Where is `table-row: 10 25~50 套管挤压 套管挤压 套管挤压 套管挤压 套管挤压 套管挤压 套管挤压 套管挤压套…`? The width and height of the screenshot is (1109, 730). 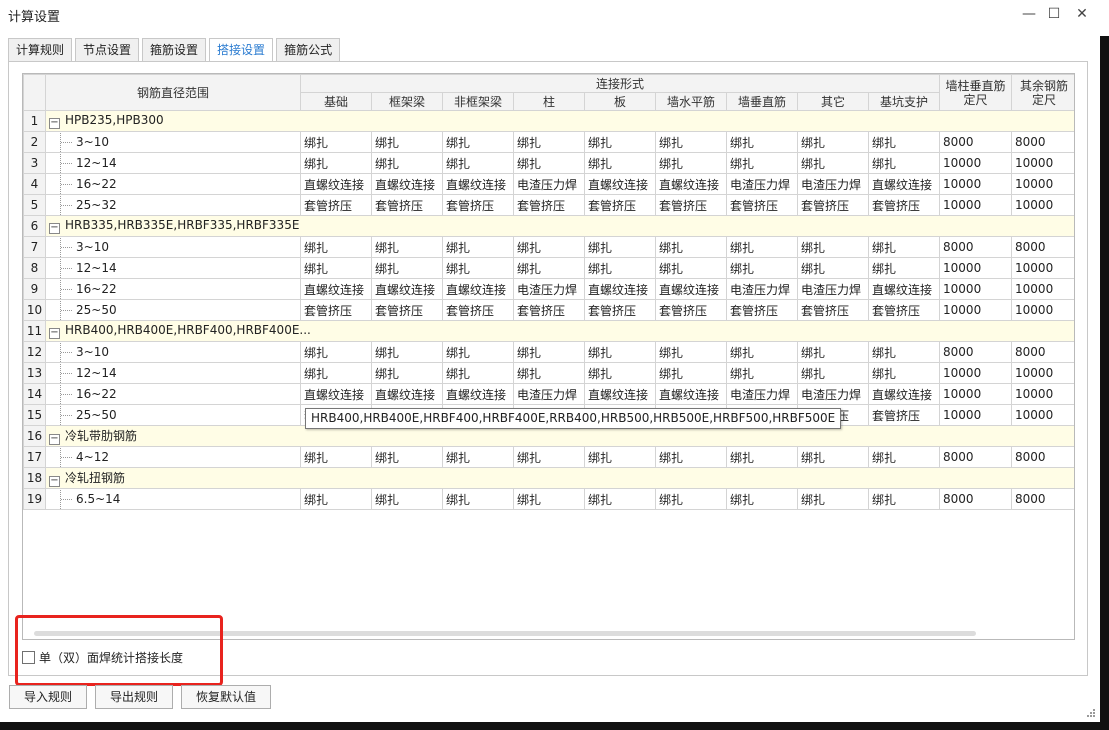 table-row: 10 25~50 套管挤压 套管挤压 套管挤压 套管挤压 套管挤压 套管挤压 套管挤压 套管挤压套… is located at coordinates (548, 310).